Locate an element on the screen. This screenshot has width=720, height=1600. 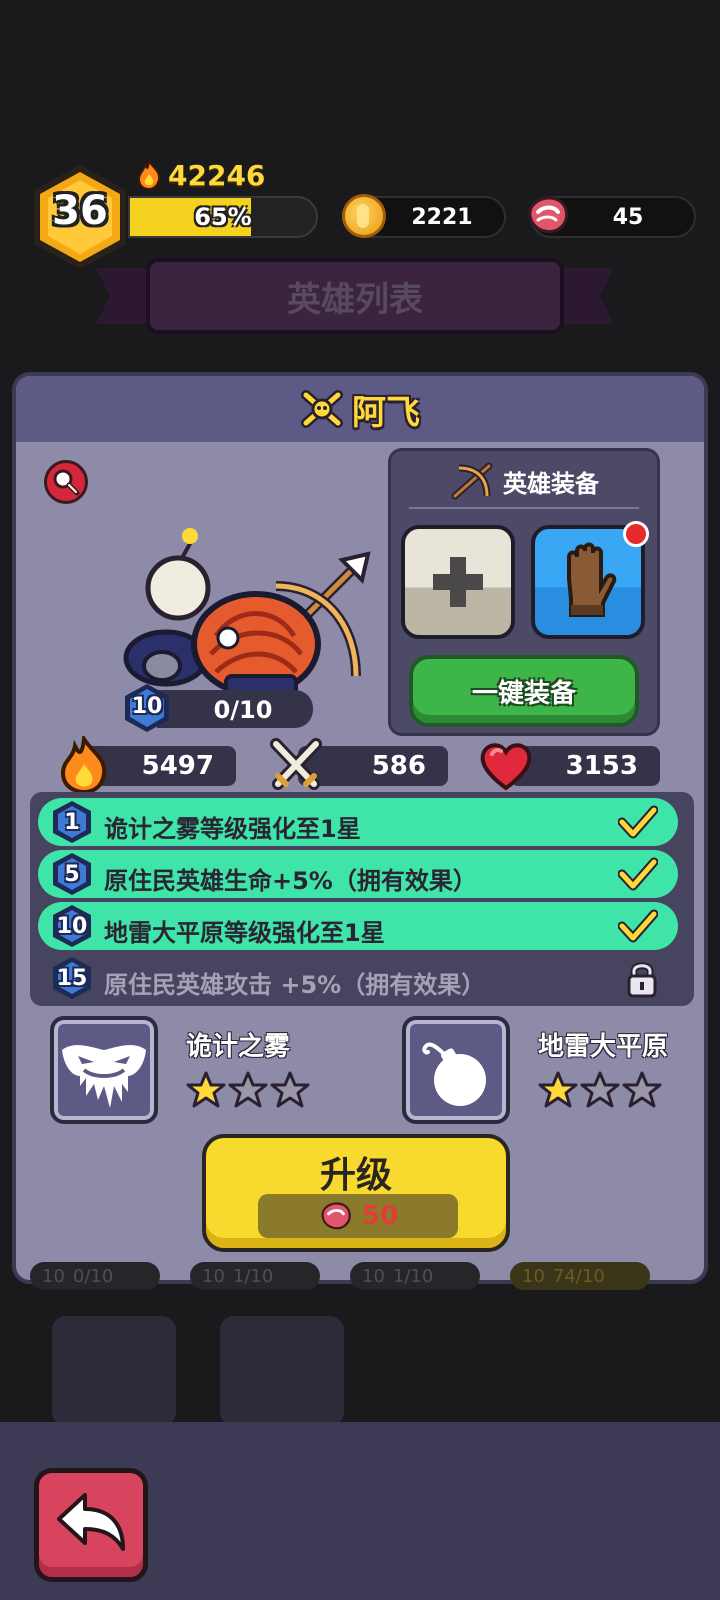
auto-equip-button: 一键装备 is located at coordinates (524, 691).